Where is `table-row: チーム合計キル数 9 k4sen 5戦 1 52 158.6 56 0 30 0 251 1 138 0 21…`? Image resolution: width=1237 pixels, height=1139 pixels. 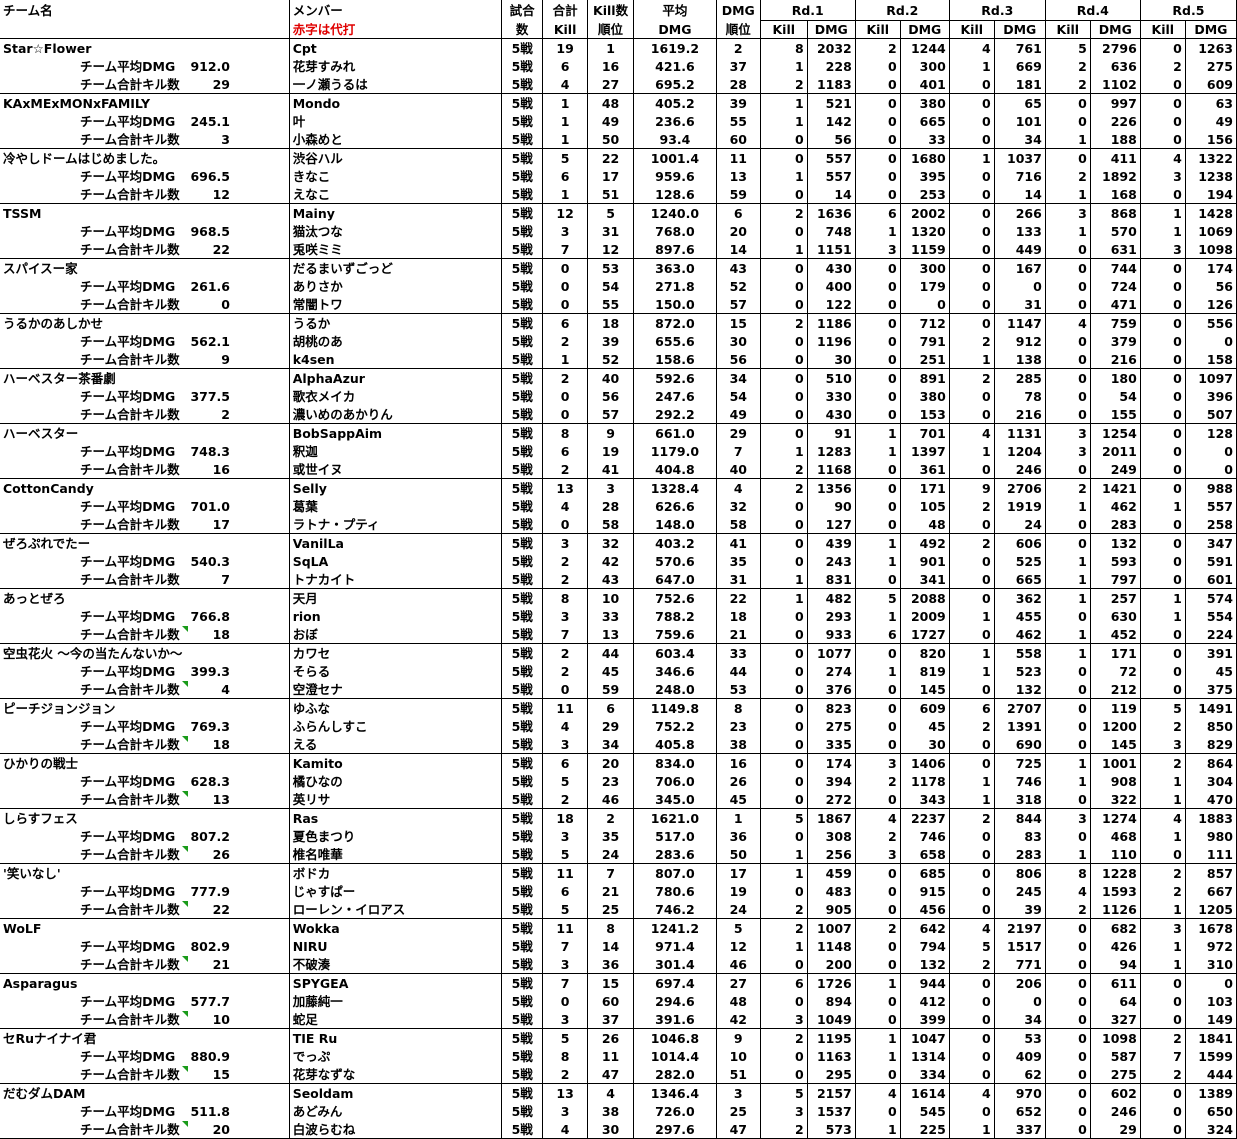
table-row: チーム合計キル数 9 k4sen 5戦 1 52 158.6 56 0 30 0 251 1 138 0 21… is located at coordinates (618, 359).